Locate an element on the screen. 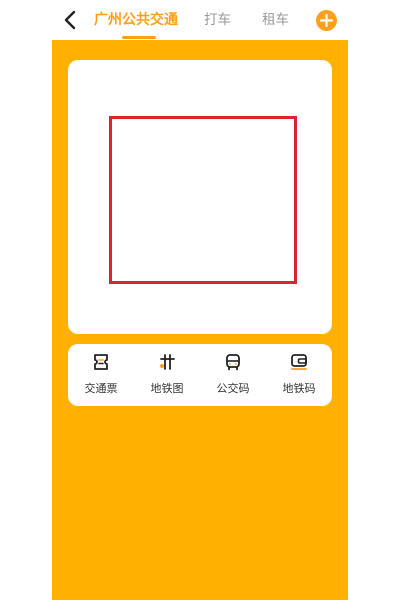  action-metro-code: 地铁码 is located at coordinates (299, 375).